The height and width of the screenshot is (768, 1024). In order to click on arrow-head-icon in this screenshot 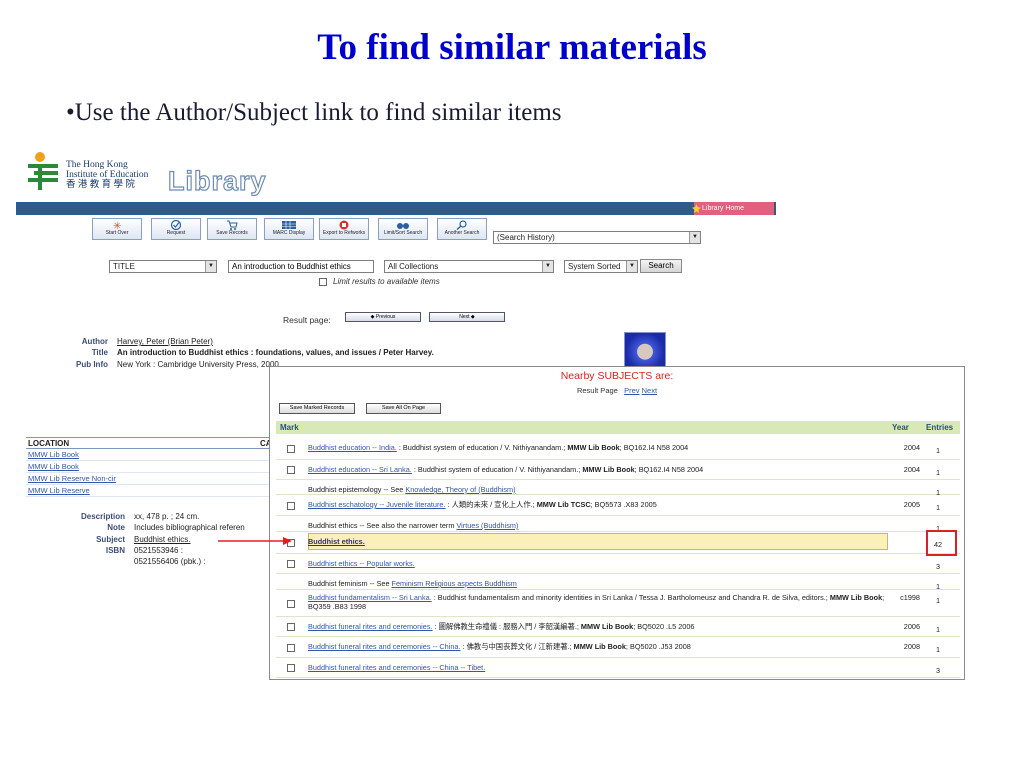, I will do `click(287, 541)`.